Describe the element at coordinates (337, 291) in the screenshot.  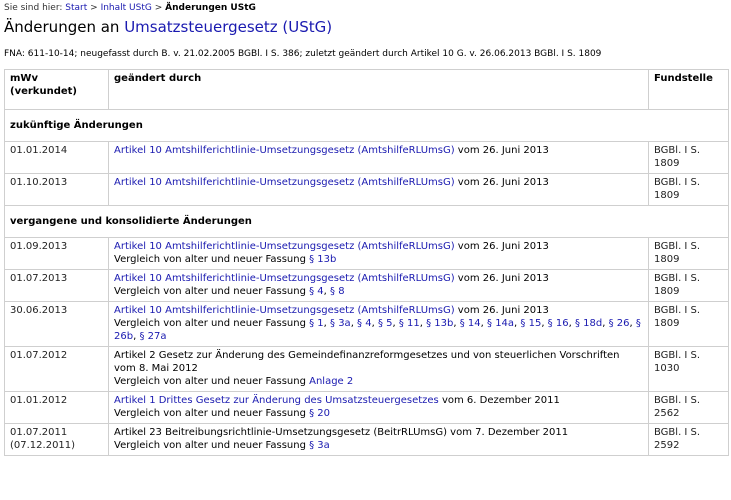
I see `paragraph-link: § 8` at that location.